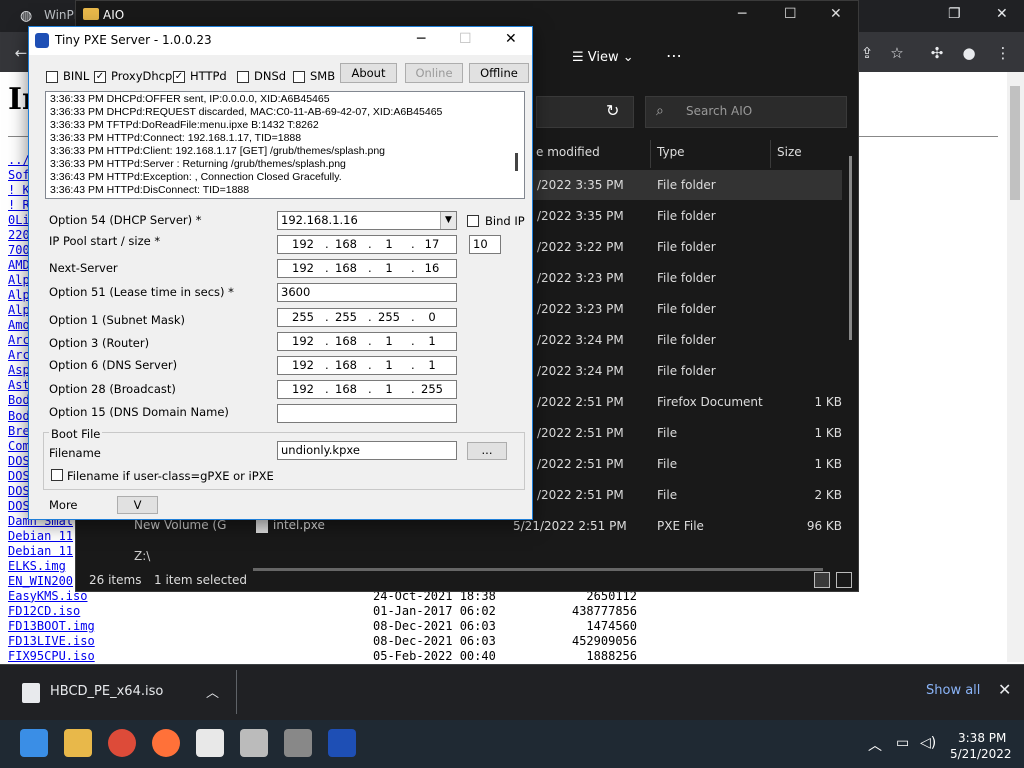  What do you see at coordinates (34, 743) in the screenshot?
I see `start-icon` at bounding box center [34, 743].